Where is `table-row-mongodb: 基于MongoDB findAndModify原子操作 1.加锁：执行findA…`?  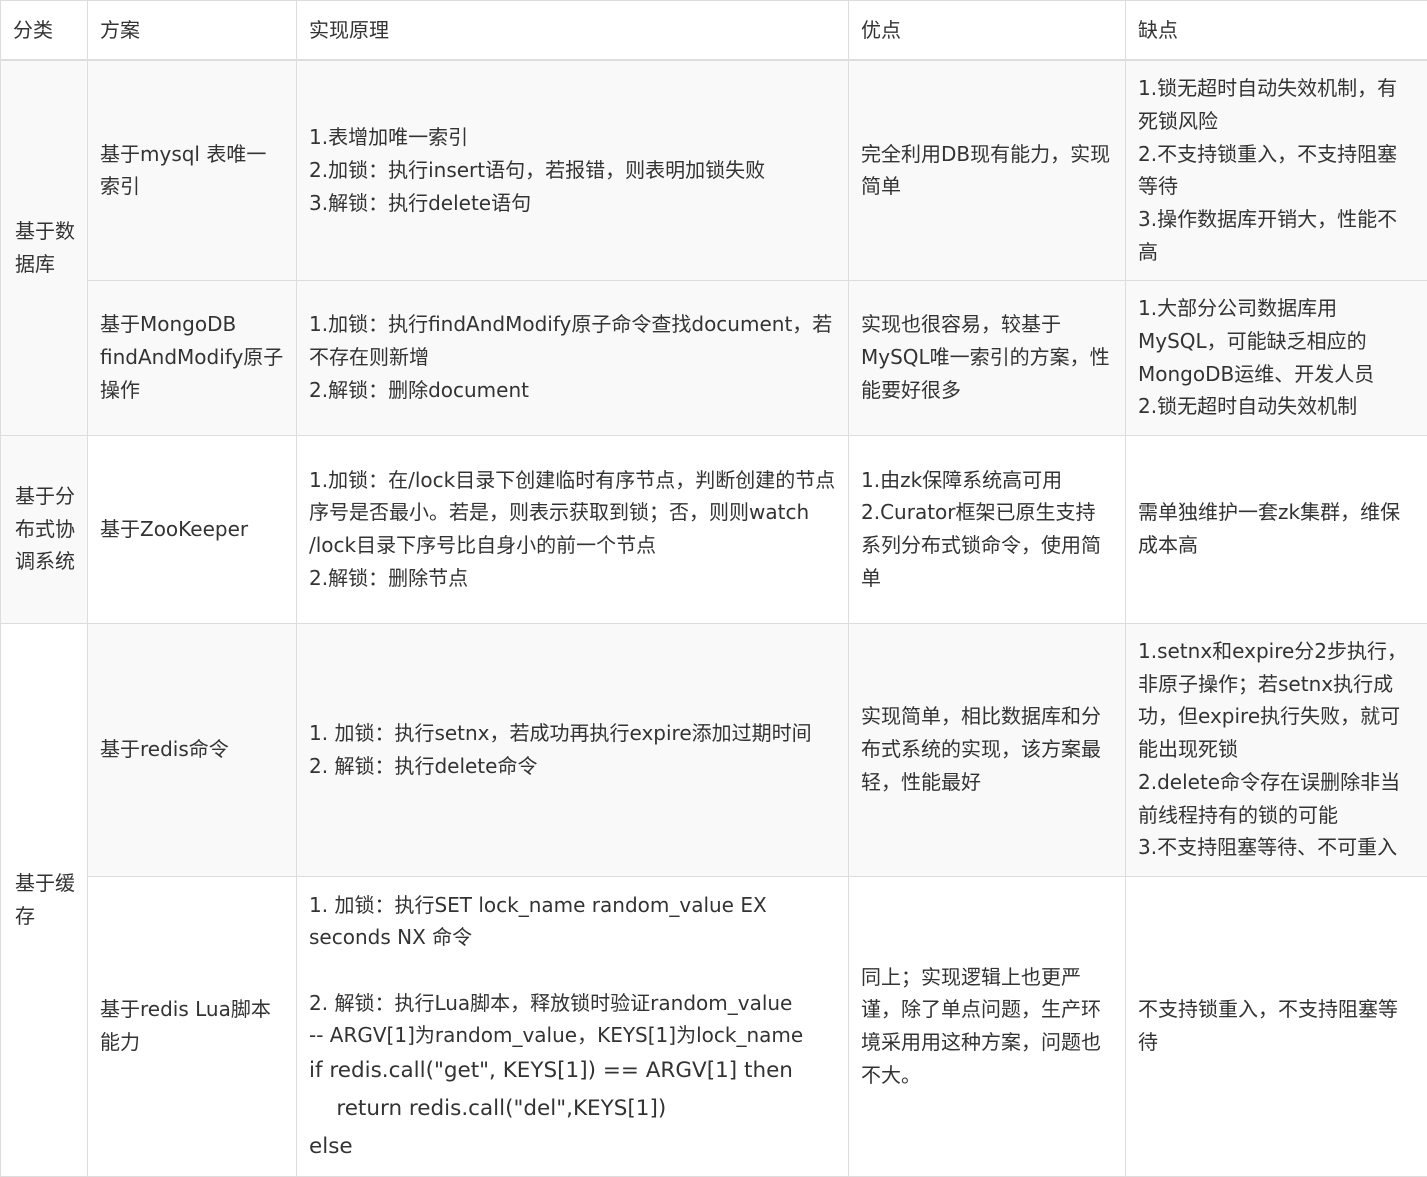
table-row-mongodb: 基于MongoDB findAndModify原子操作 1.加锁：执行findA… is located at coordinates (714, 357).